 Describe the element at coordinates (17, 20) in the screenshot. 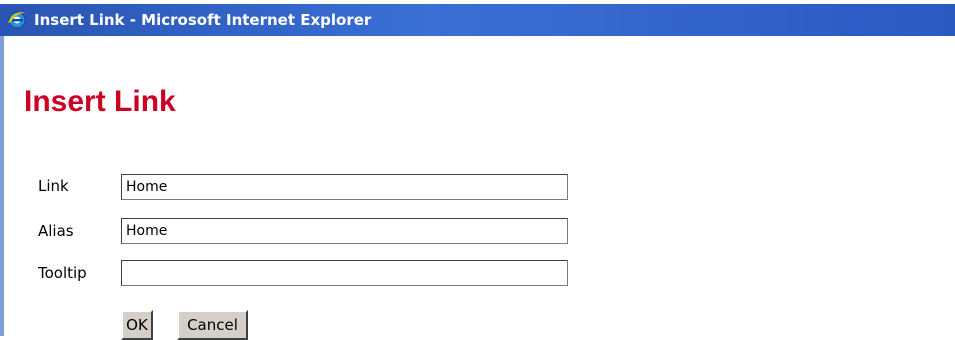

I see `internet-explorer-icon` at that location.